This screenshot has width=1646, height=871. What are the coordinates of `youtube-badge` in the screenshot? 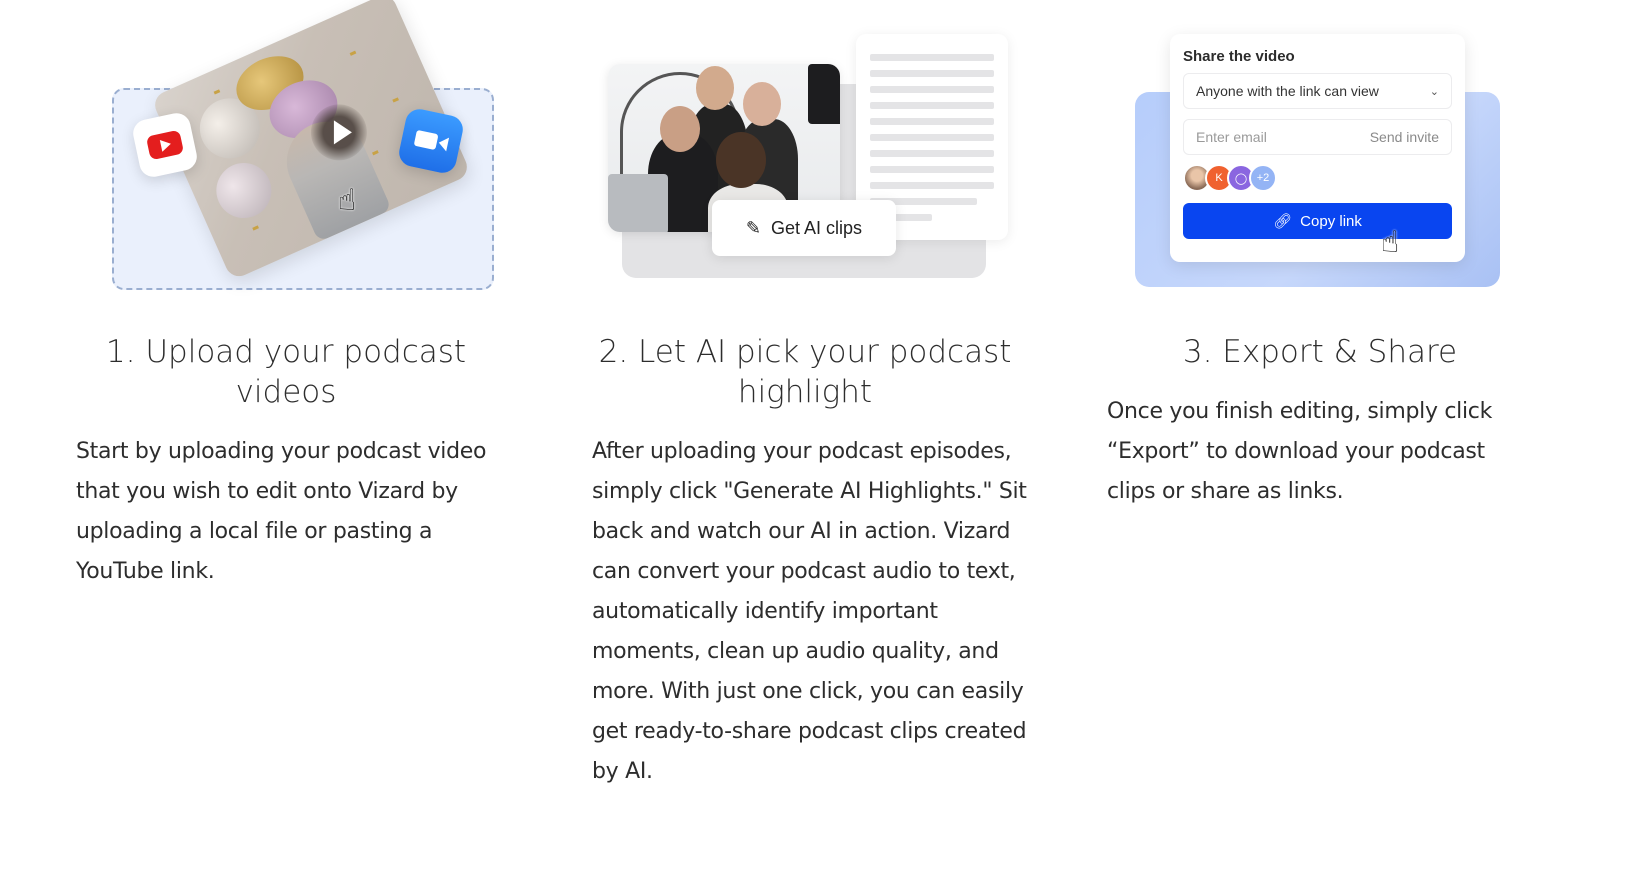 It's located at (165, 145).